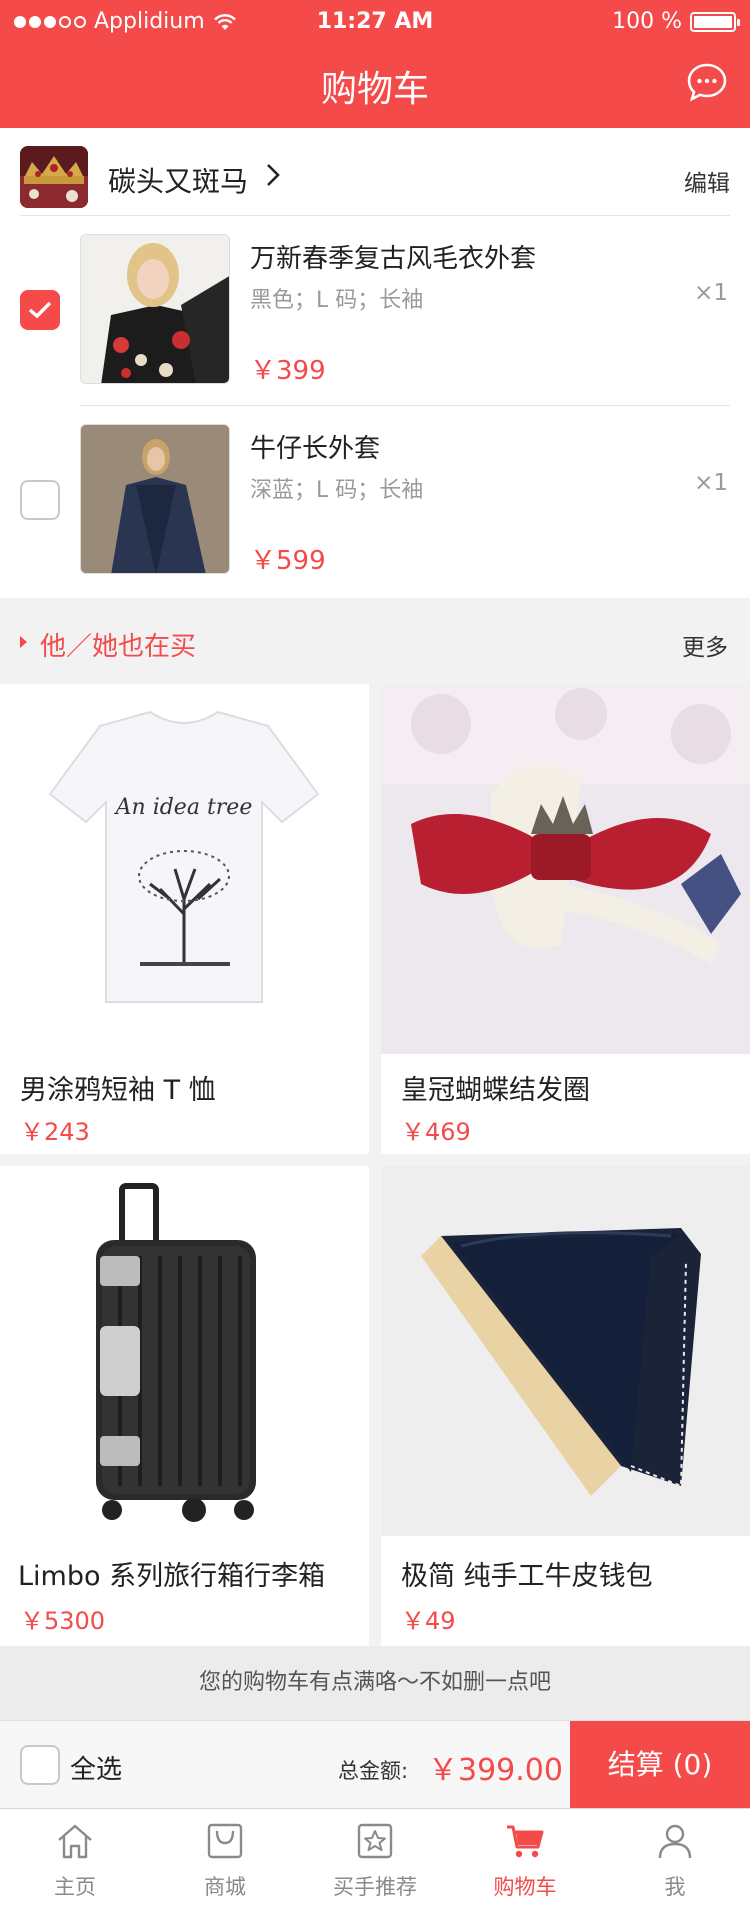 This screenshot has height=1906, width=750. Describe the element at coordinates (375, 1683) in the screenshot. I see `cart-full-notice: 您的购物车有点满咯～不如删一点吧` at that location.